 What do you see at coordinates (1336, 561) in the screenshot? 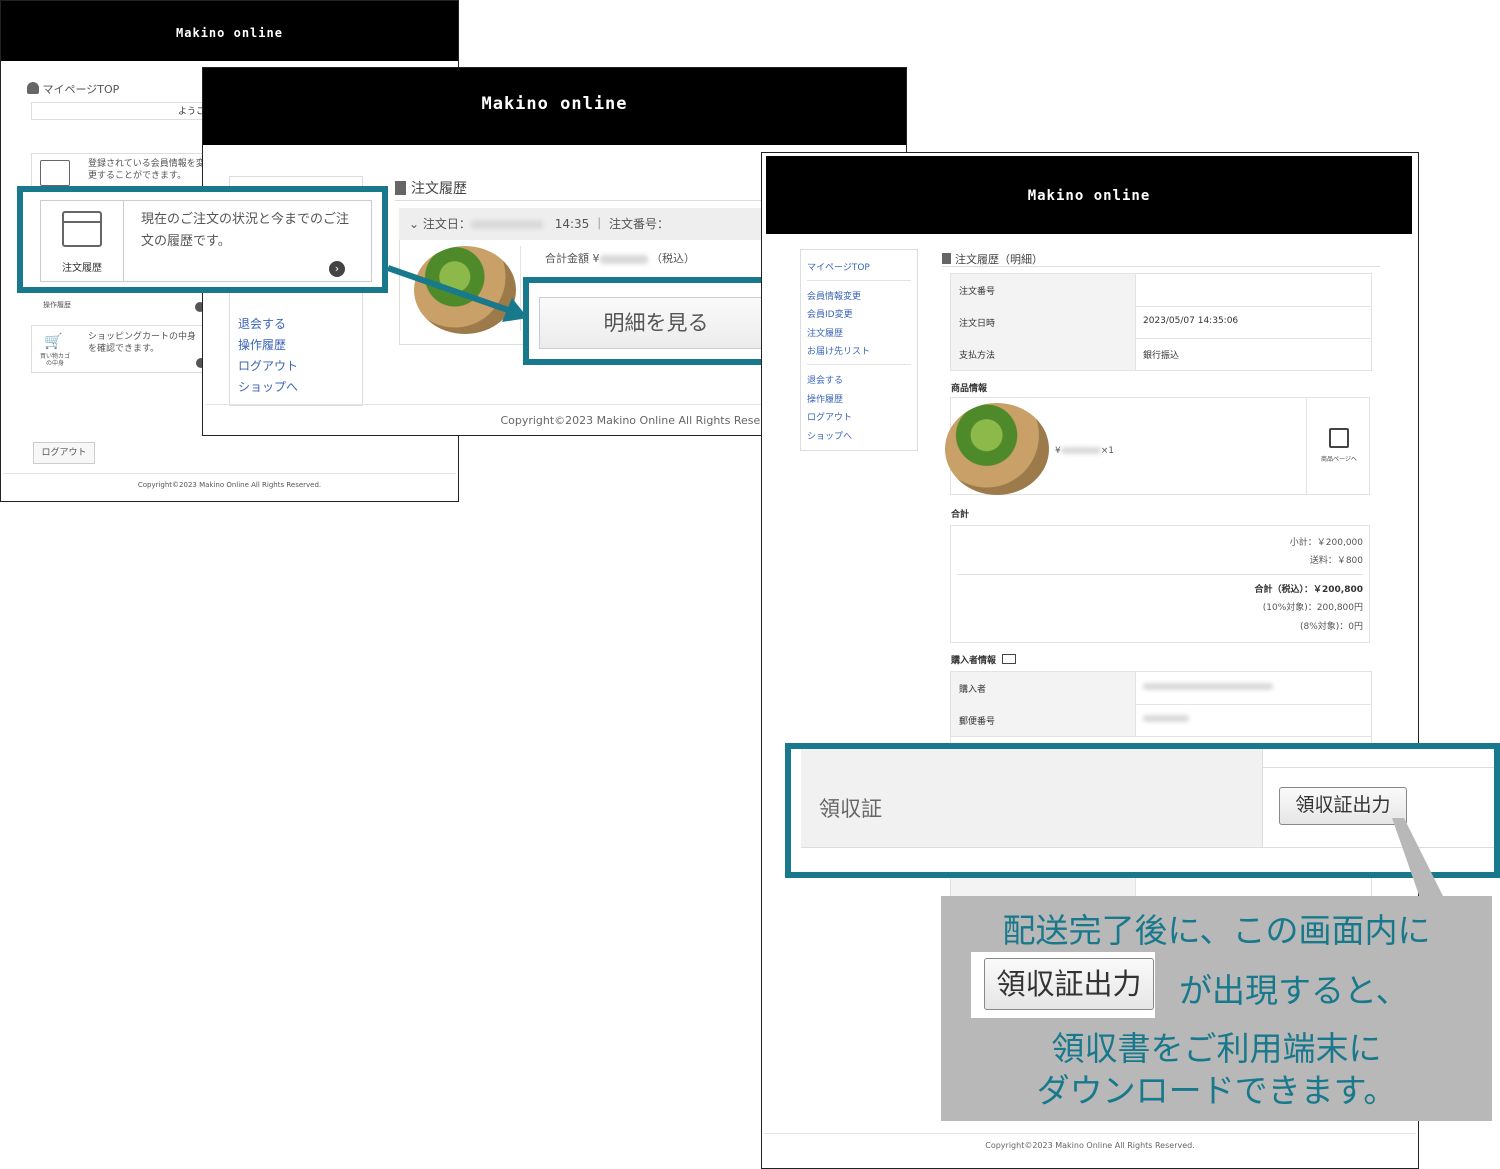
I see `shipping: 送料：￥800` at bounding box center [1336, 561].